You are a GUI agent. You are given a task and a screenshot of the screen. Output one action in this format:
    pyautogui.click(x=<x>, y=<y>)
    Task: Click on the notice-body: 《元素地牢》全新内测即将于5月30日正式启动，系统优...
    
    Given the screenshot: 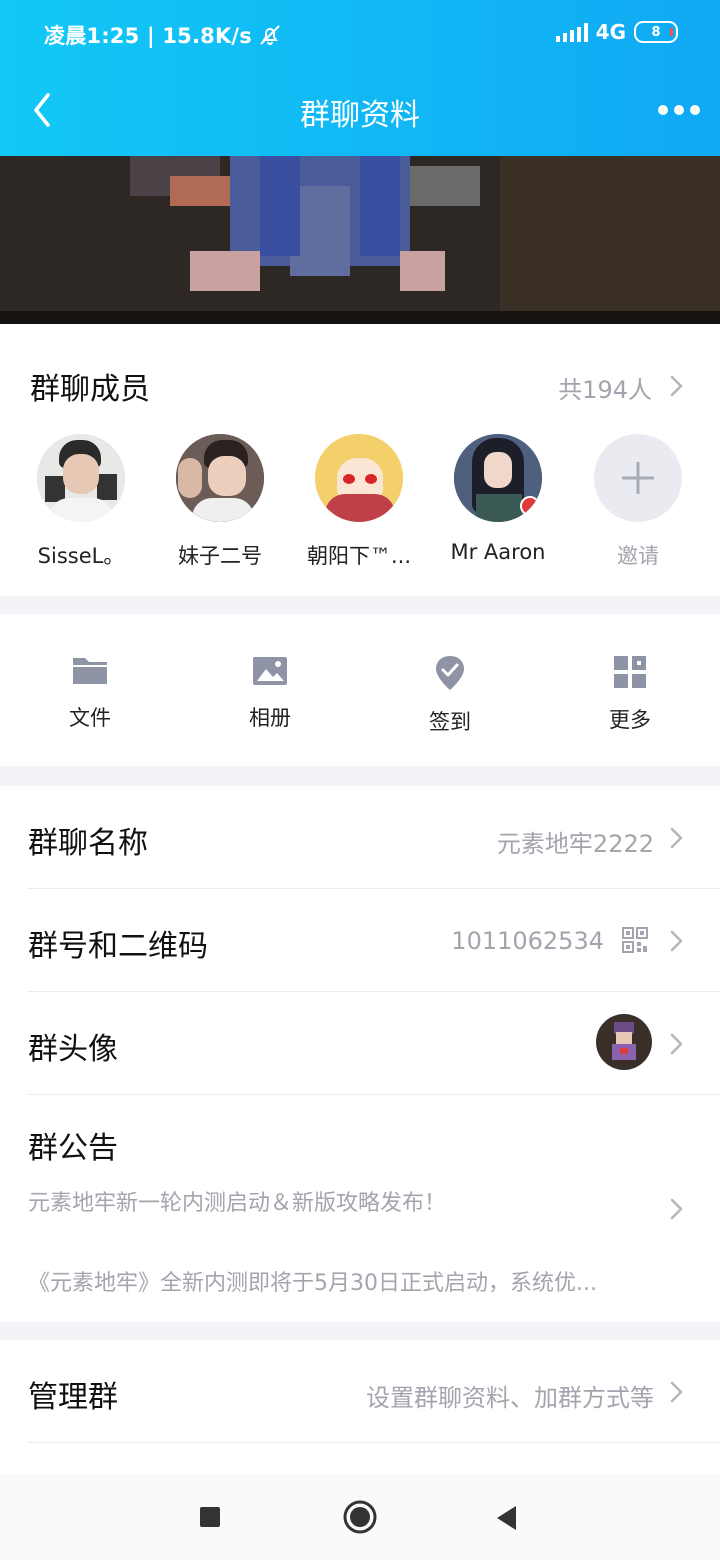 What is the action you would take?
    pyautogui.click(x=312, y=1283)
    